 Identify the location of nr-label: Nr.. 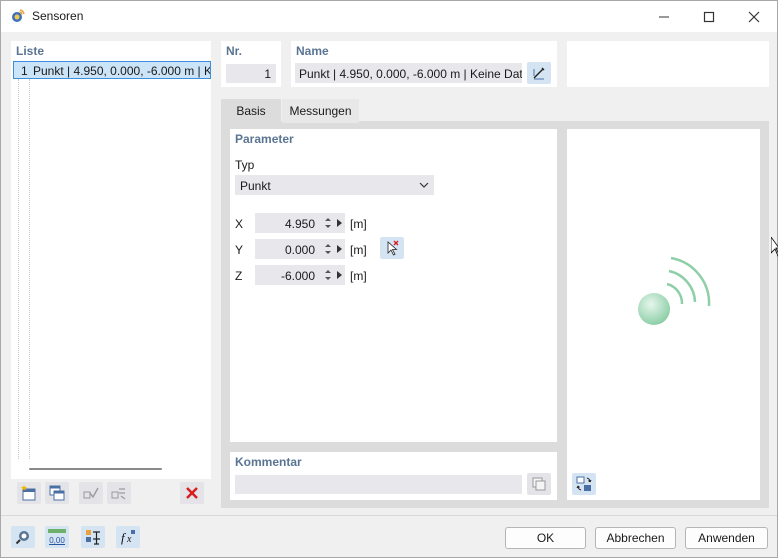
(234, 51).